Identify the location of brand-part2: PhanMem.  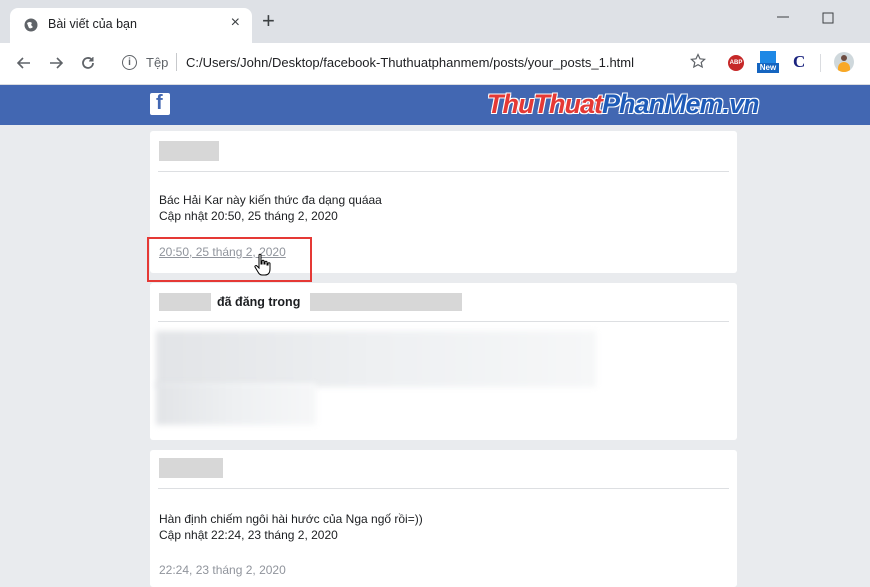
(662, 104).